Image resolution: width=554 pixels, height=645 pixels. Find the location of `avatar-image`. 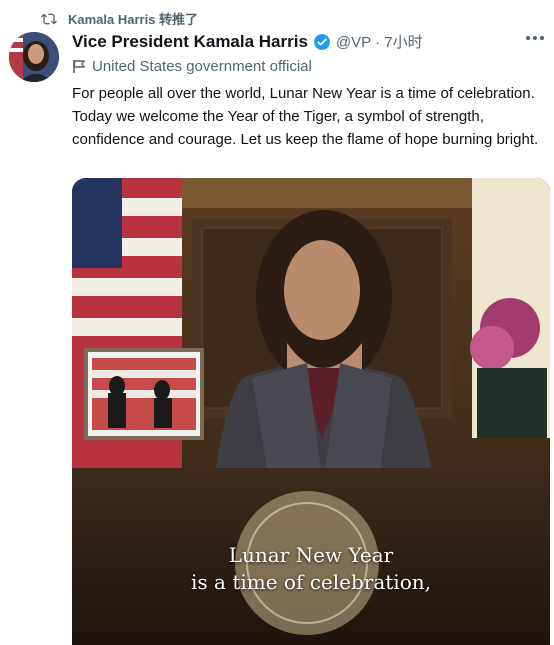

avatar-image is located at coordinates (34, 57).